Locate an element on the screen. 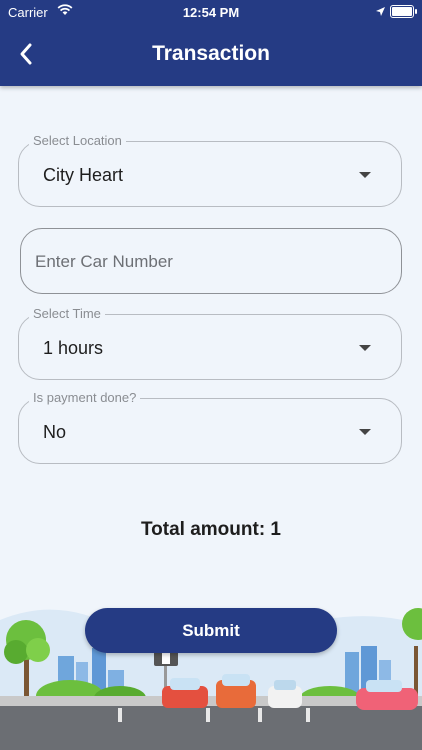  status-bar: Carrier 12:54 PM is located at coordinates (211, 12).